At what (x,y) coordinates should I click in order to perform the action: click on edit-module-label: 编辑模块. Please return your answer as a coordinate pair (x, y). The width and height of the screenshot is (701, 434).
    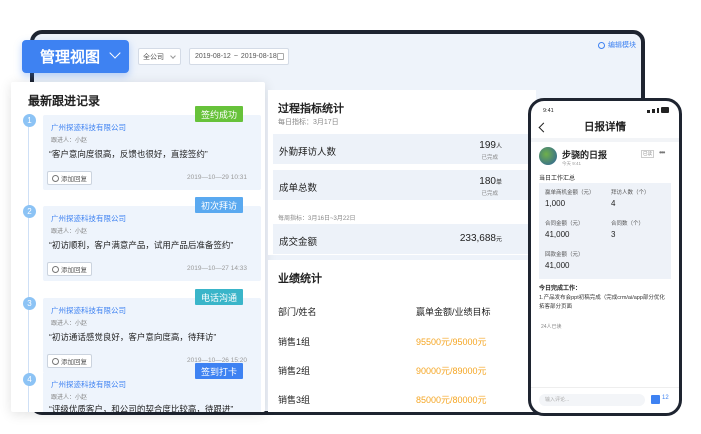
    Looking at the image, I should click on (622, 45).